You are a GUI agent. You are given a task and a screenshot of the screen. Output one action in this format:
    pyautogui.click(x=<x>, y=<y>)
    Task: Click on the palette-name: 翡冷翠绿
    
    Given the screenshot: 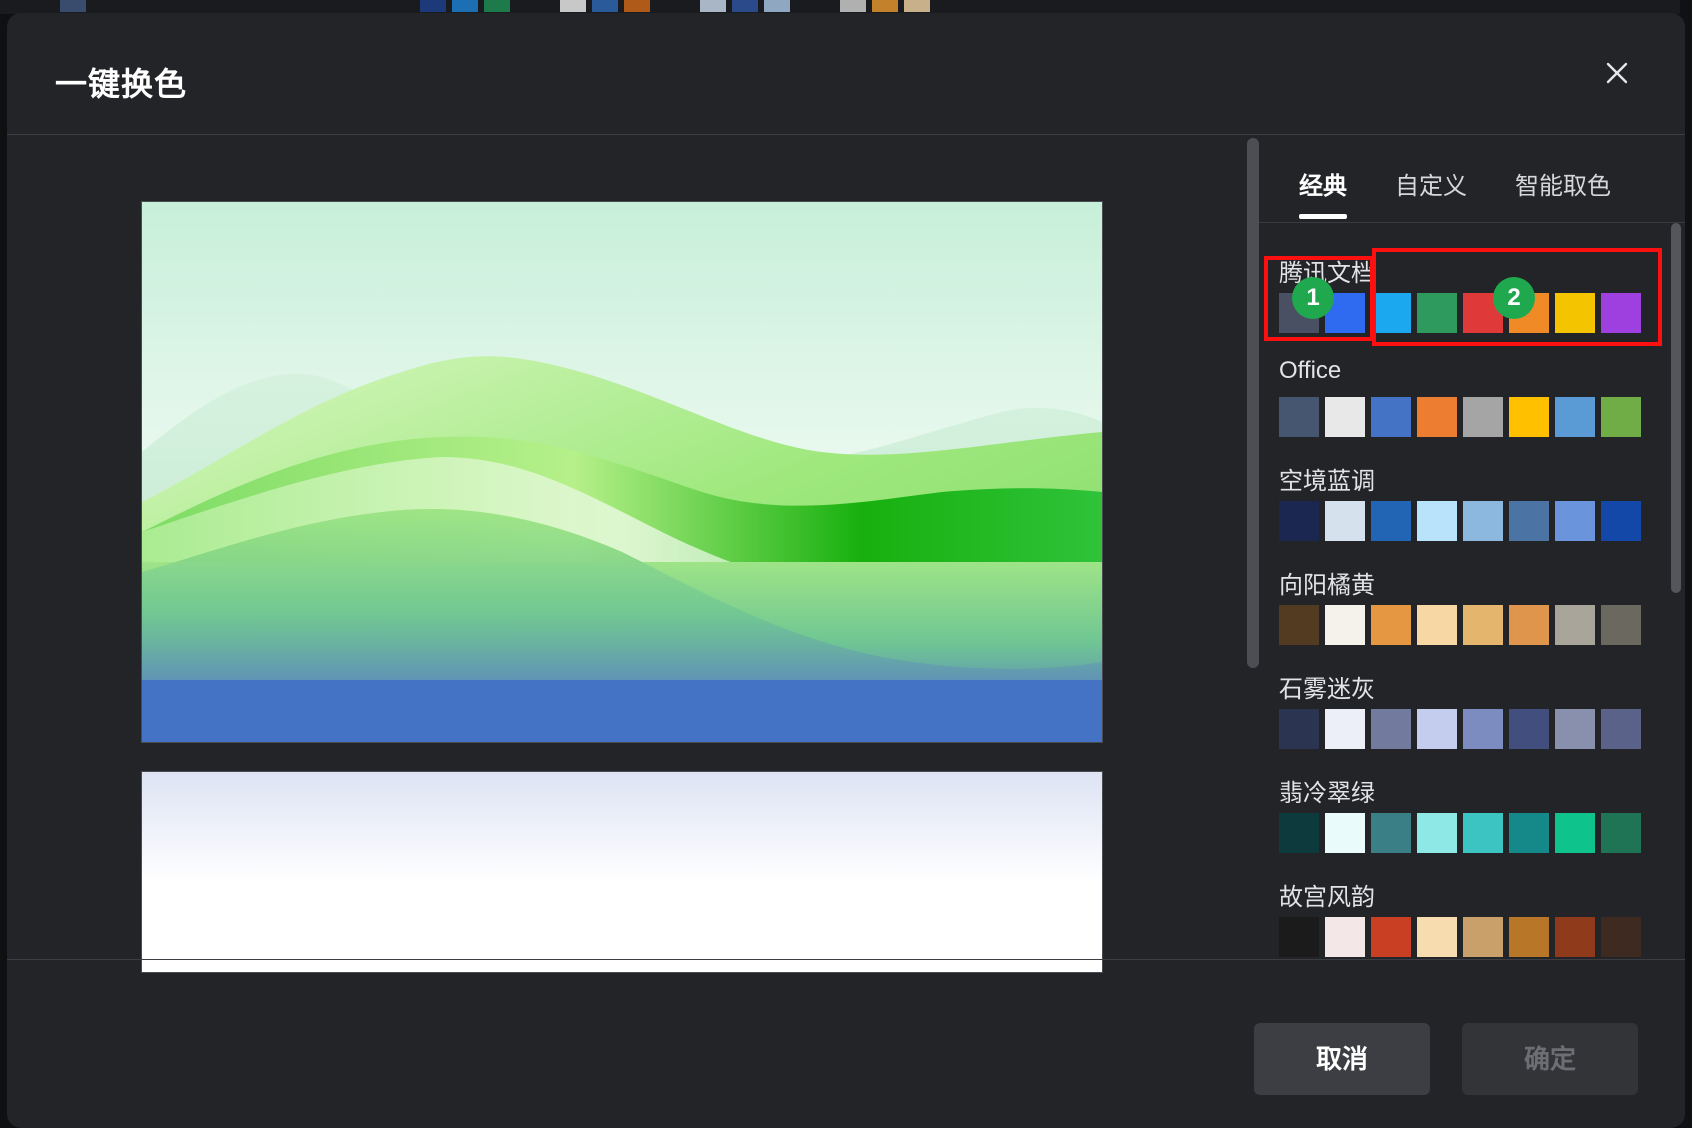 What is the action you would take?
    pyautogui.click(x=1327, y=793)
    